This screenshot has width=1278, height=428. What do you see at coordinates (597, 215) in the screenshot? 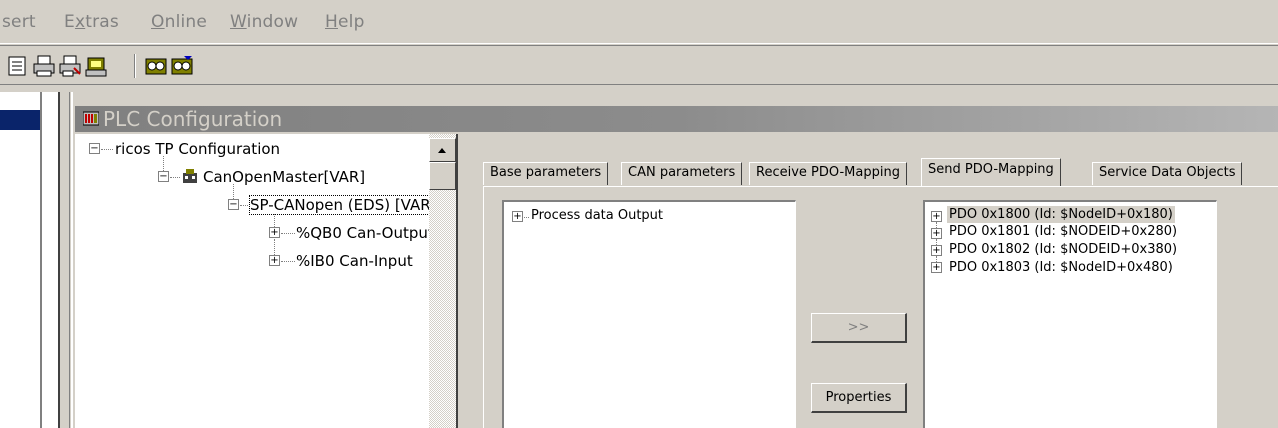
I see `list-item-process-data-output: Process data Output` at bounding box center [597, 215].